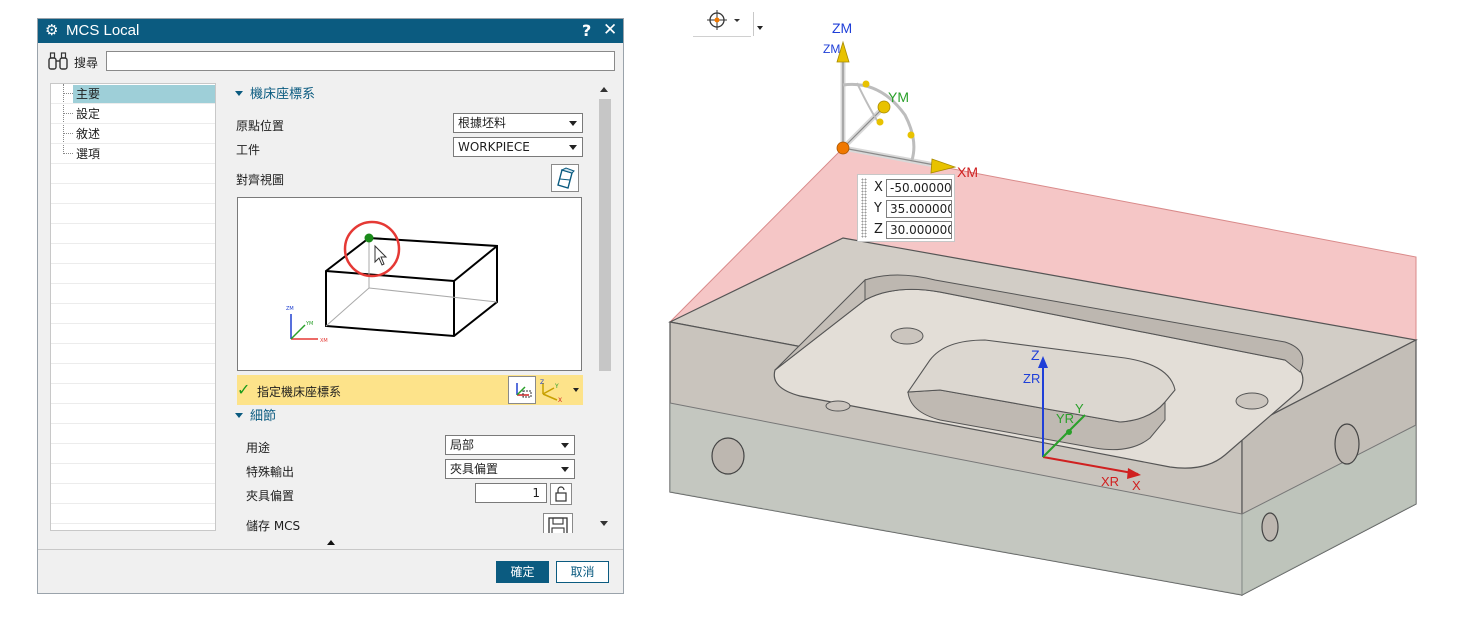 The height and width of the screenshot is (624, 1460). What do you see at coordinates (1079, 408) in the screenshot?
I see `wcs-y-label: Y` at bounding box center [1079, 408].